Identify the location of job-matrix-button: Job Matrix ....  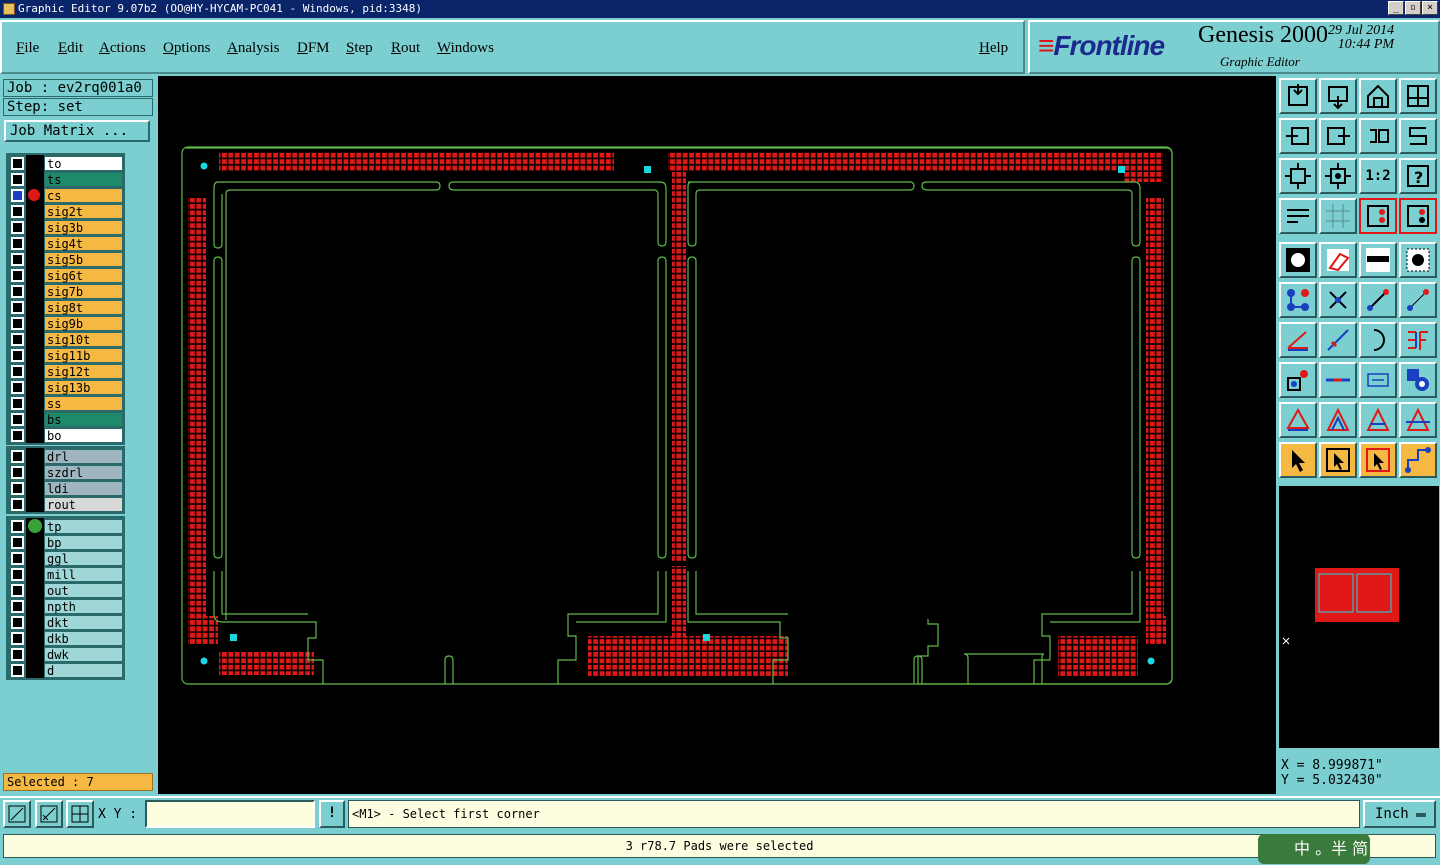
(77, 131).